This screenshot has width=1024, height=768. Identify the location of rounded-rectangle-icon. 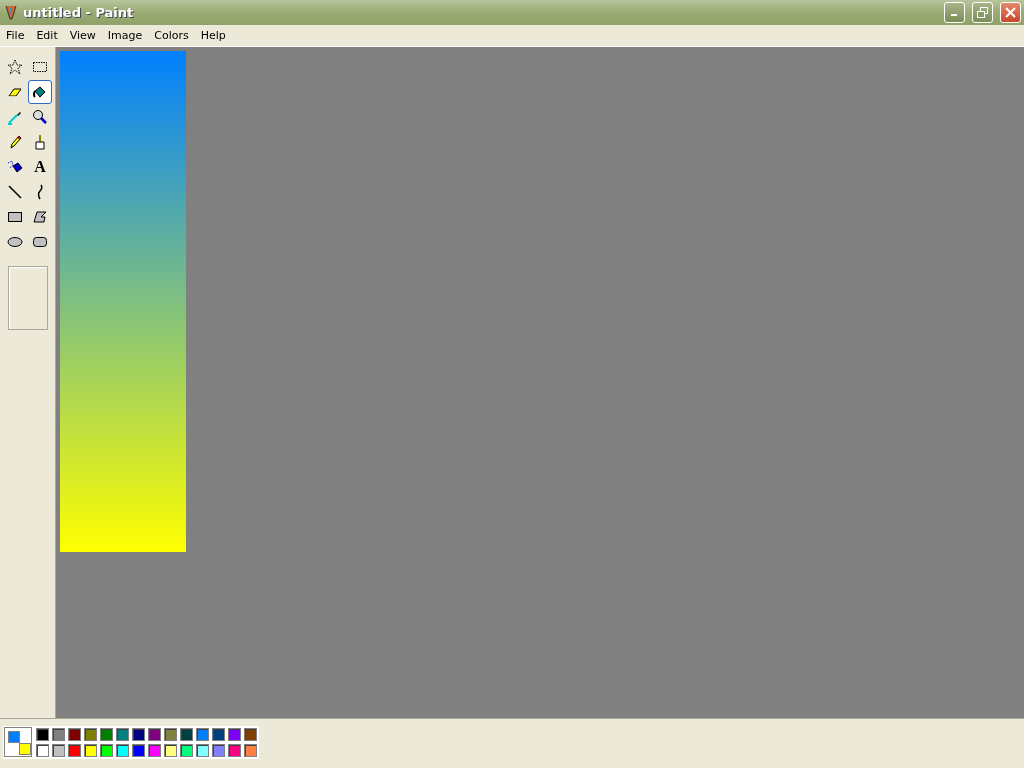
(40, 242).